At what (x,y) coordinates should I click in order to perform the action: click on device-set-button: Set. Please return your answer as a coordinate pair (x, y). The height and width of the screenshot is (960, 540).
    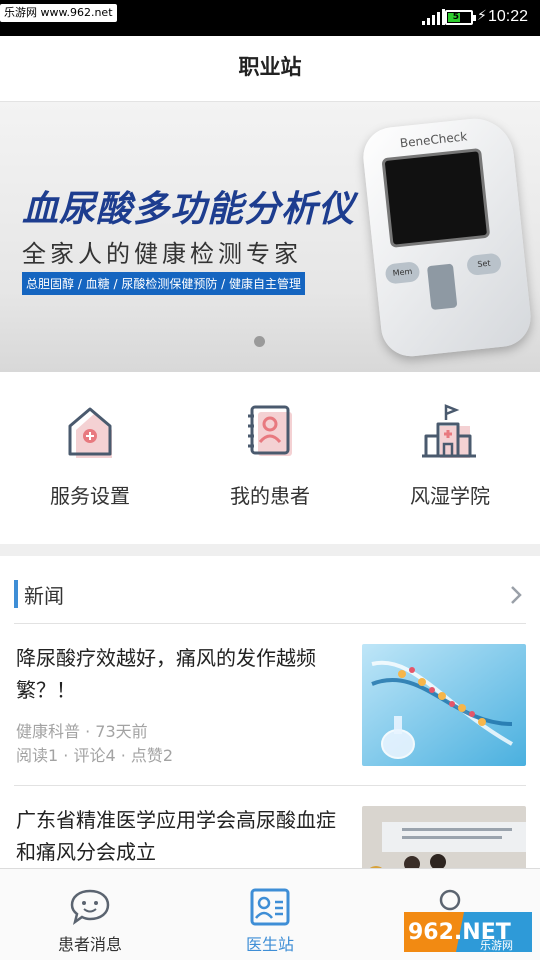
    Looking at the image, I should click on (484, 264).